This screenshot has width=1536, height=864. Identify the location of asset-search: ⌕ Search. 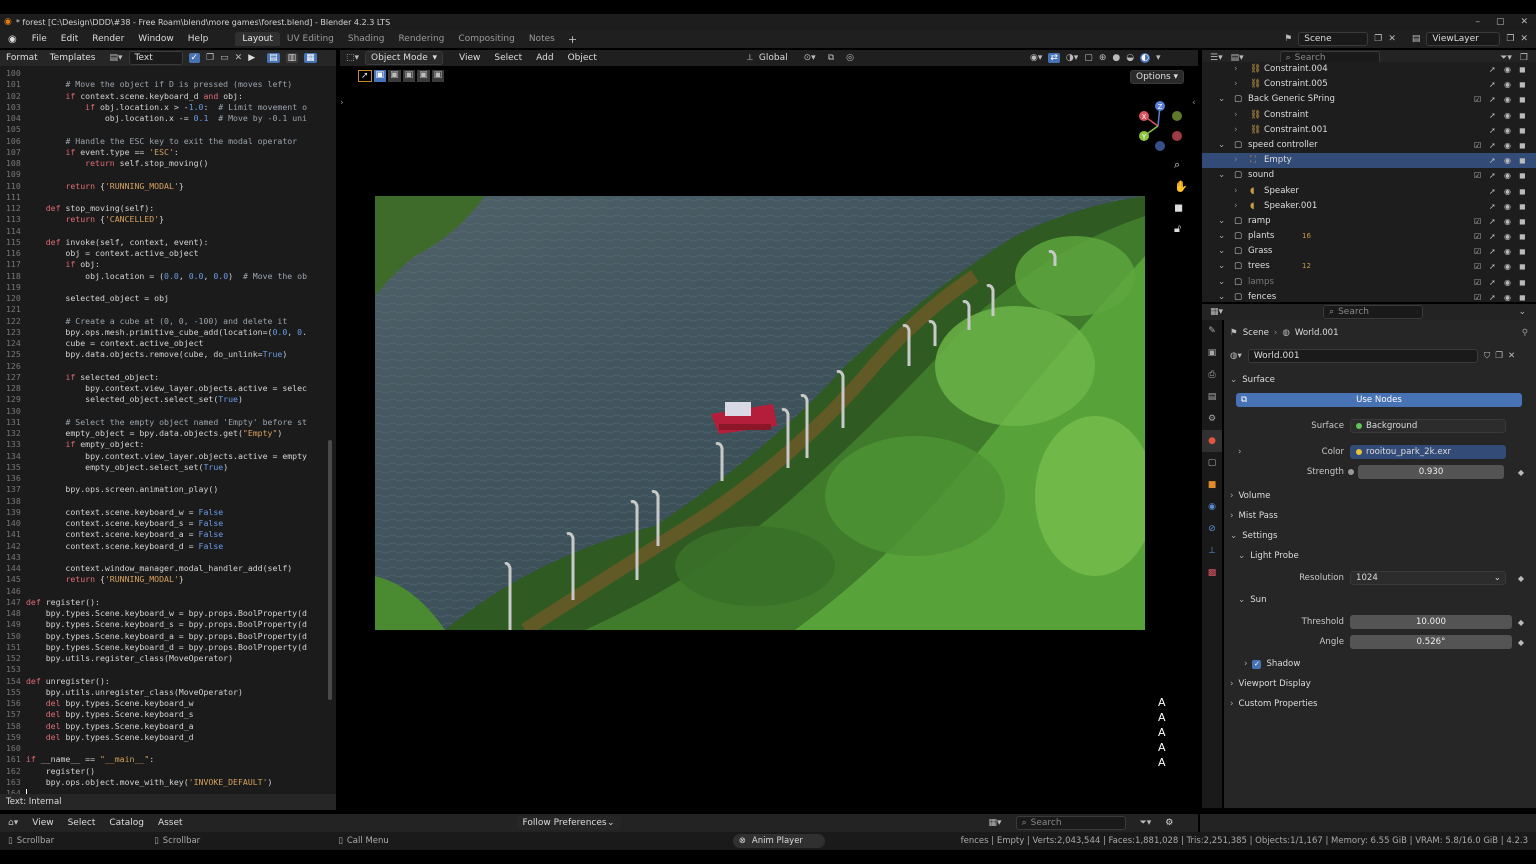
(1070, 823).